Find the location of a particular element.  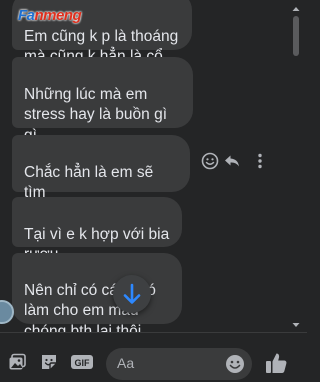

scrollbar is located at coordinates (296, 167).